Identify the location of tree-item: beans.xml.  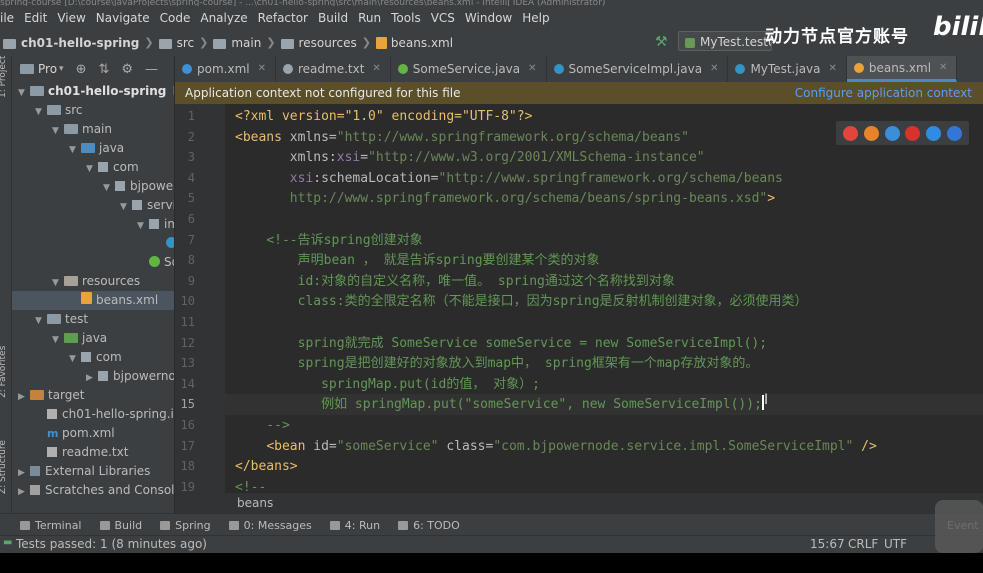
(93, 300).